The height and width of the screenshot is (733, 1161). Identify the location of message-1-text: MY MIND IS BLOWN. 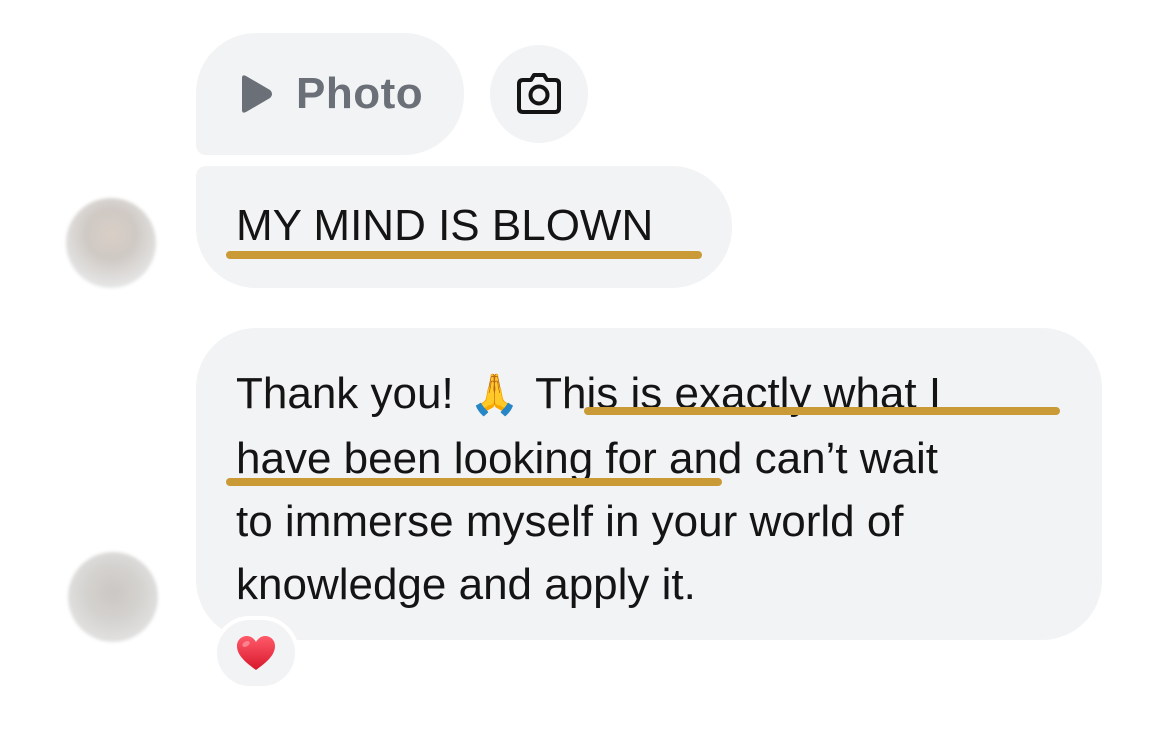
(445, 225).